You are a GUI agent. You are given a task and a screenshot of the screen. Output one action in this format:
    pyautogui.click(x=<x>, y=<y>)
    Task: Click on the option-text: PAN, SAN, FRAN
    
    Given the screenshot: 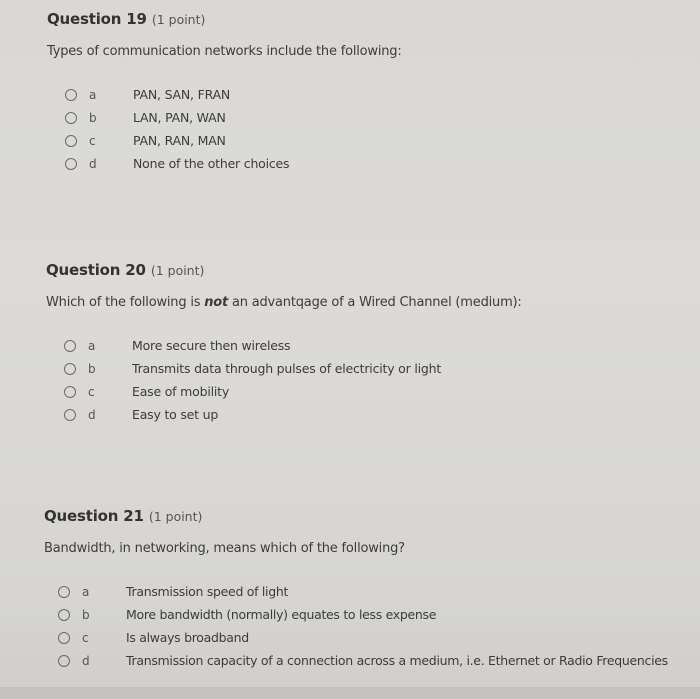 What is the action you would take?
    pyautogui.click(x=182, y=94)
    